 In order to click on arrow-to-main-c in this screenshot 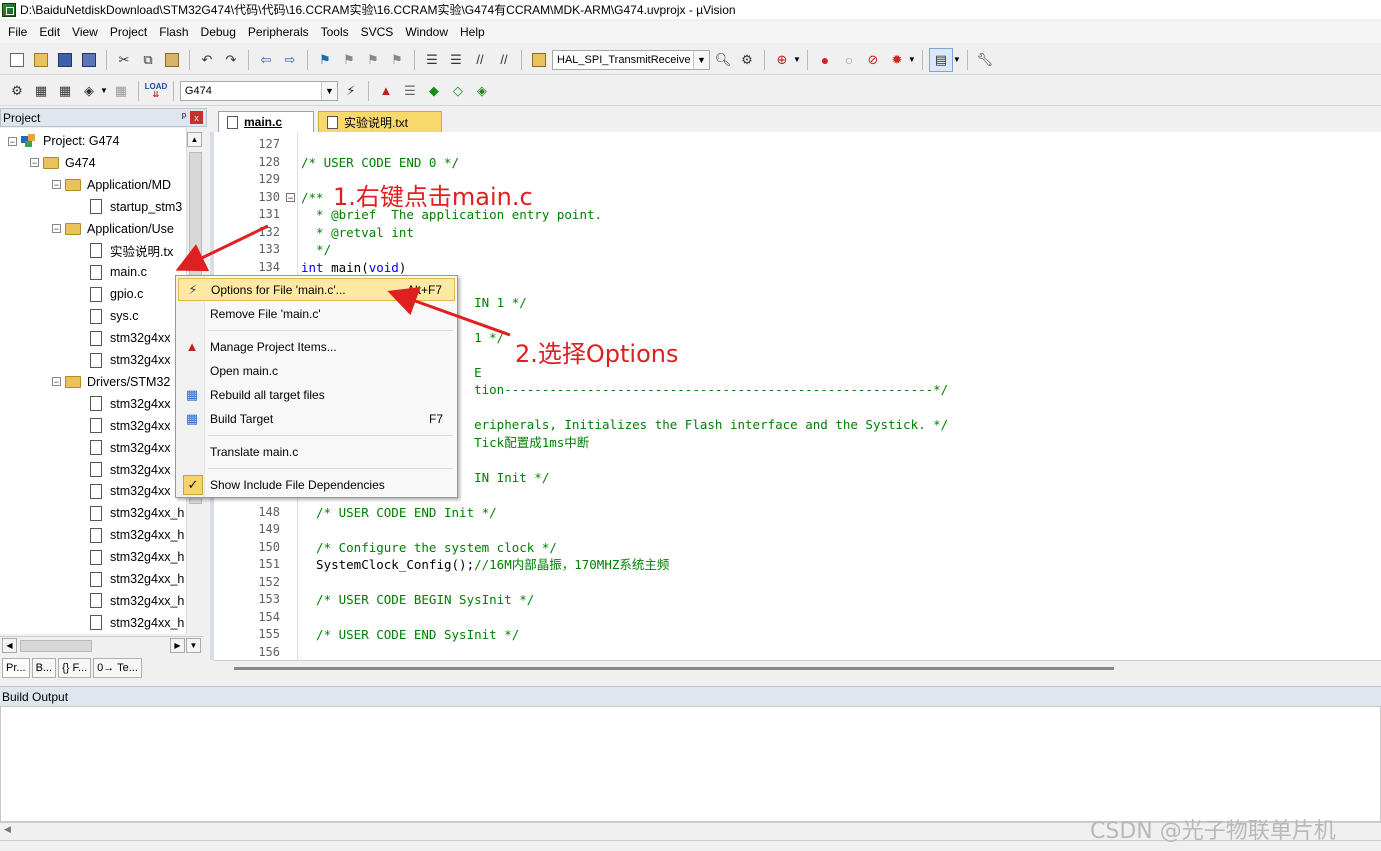, I will do `click(222, 248)`.